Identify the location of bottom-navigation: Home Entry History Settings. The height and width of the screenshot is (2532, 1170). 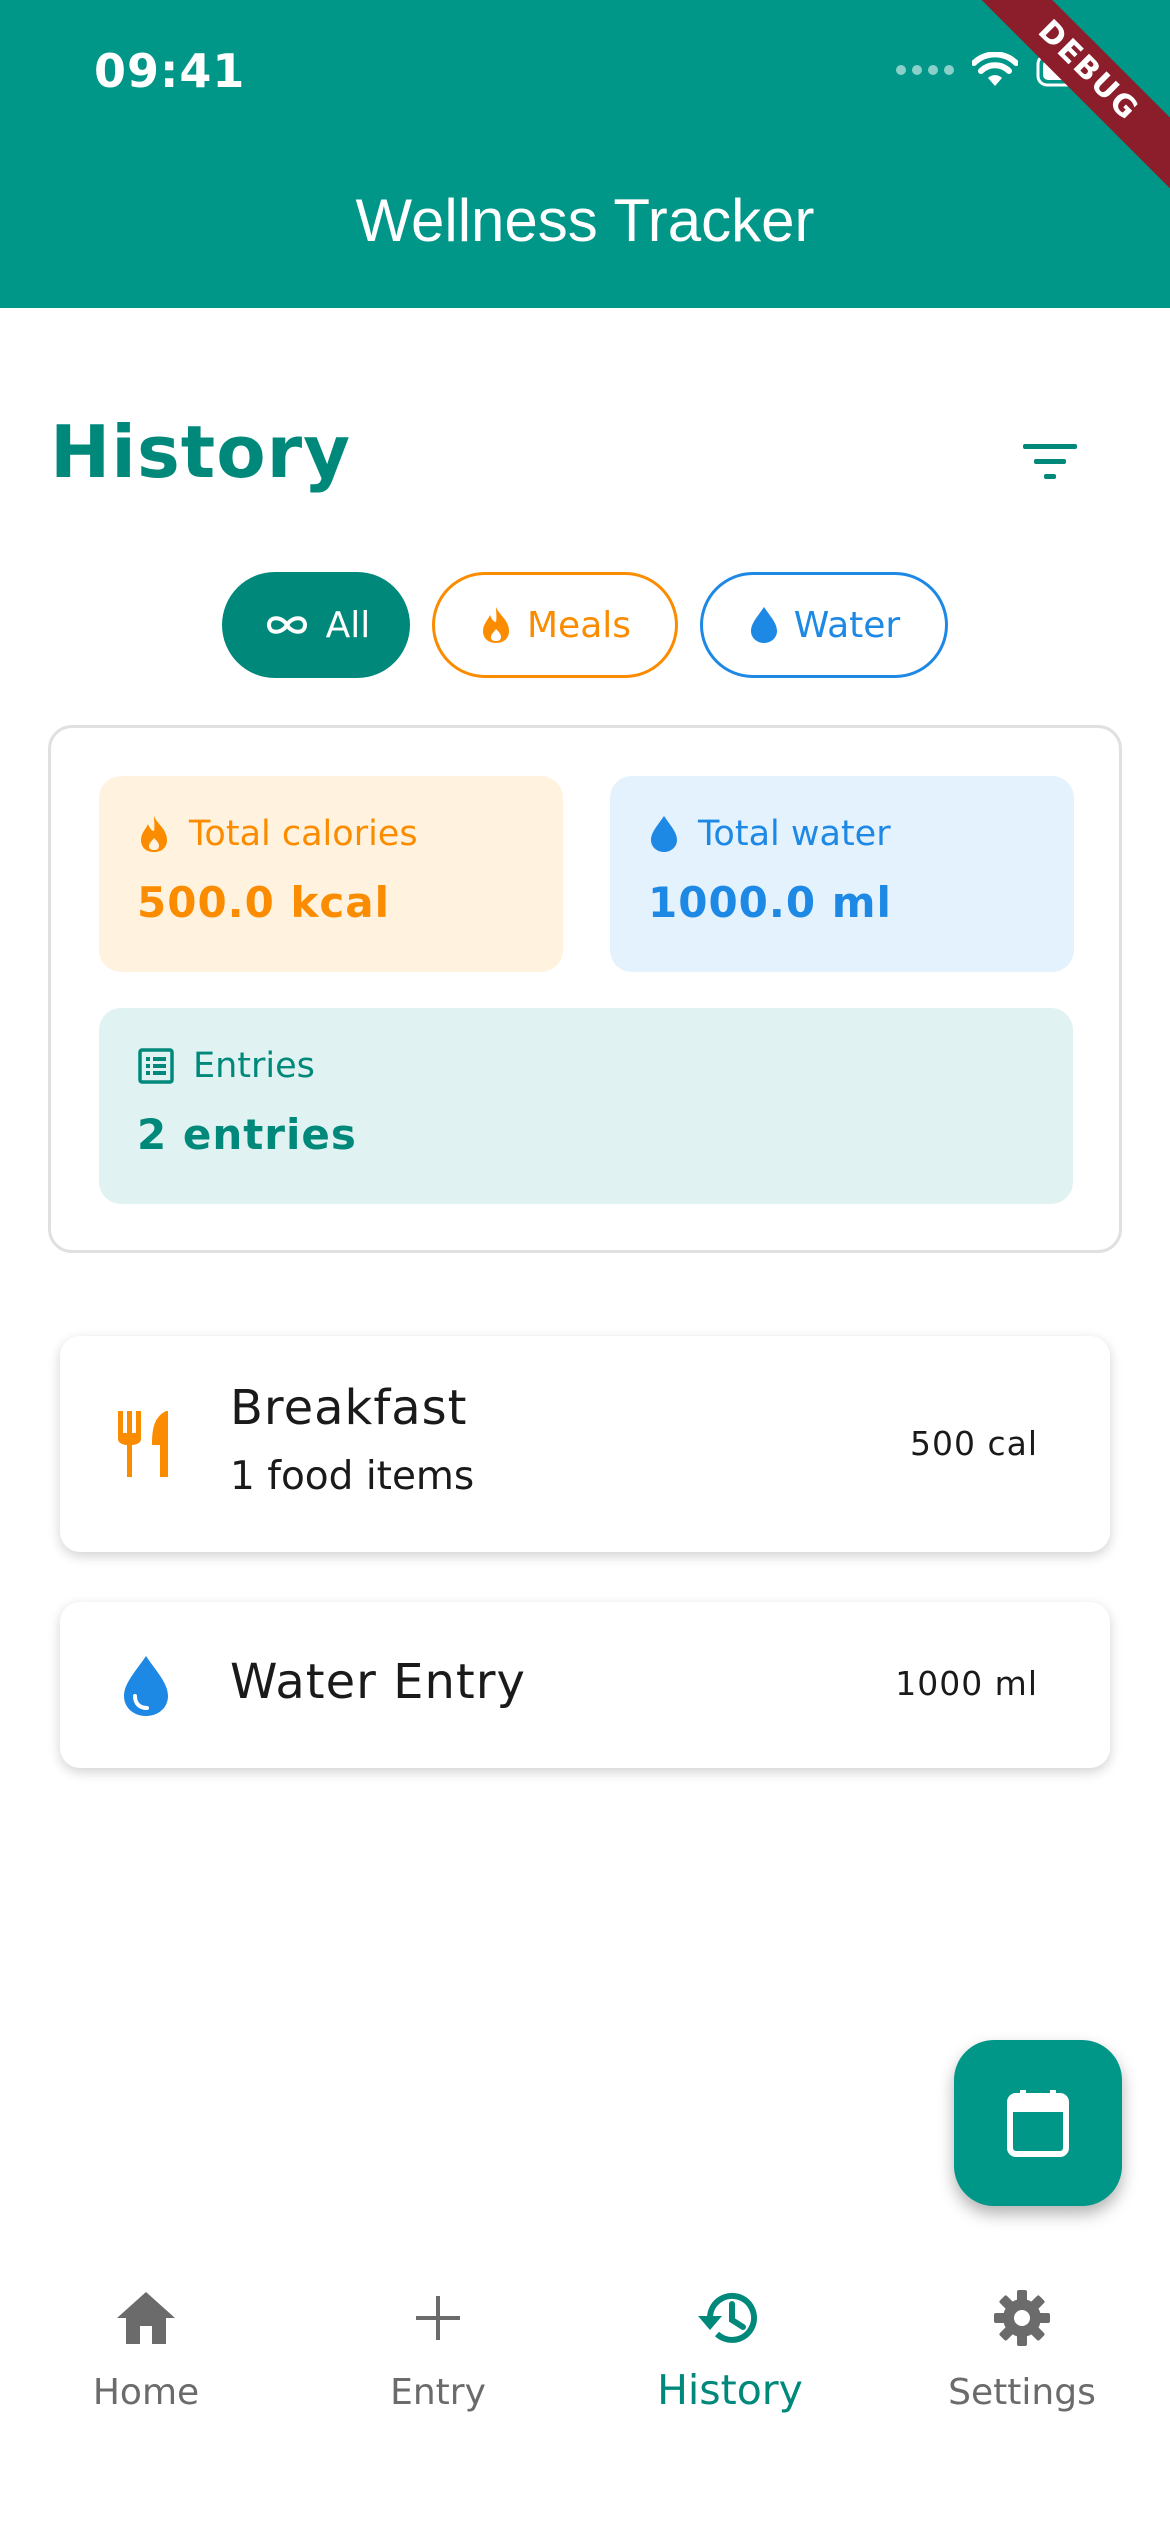
(585, 2391).